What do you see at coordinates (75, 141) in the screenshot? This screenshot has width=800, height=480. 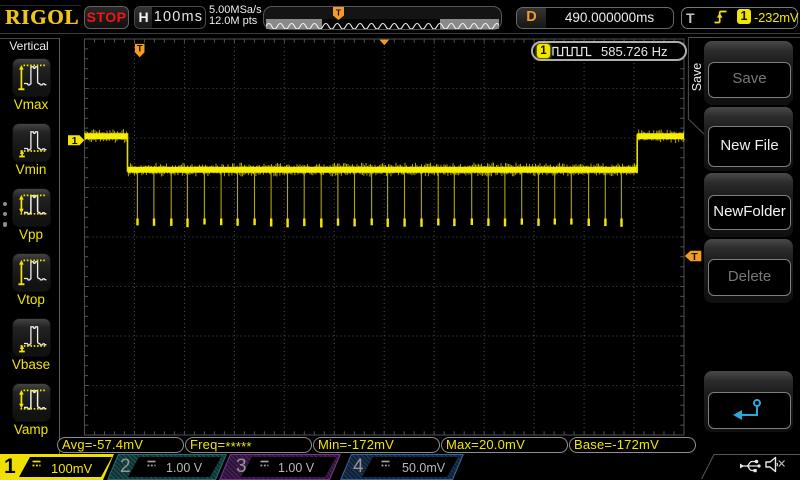 I see `svg-text: 1` at bounding box center [75, 141].